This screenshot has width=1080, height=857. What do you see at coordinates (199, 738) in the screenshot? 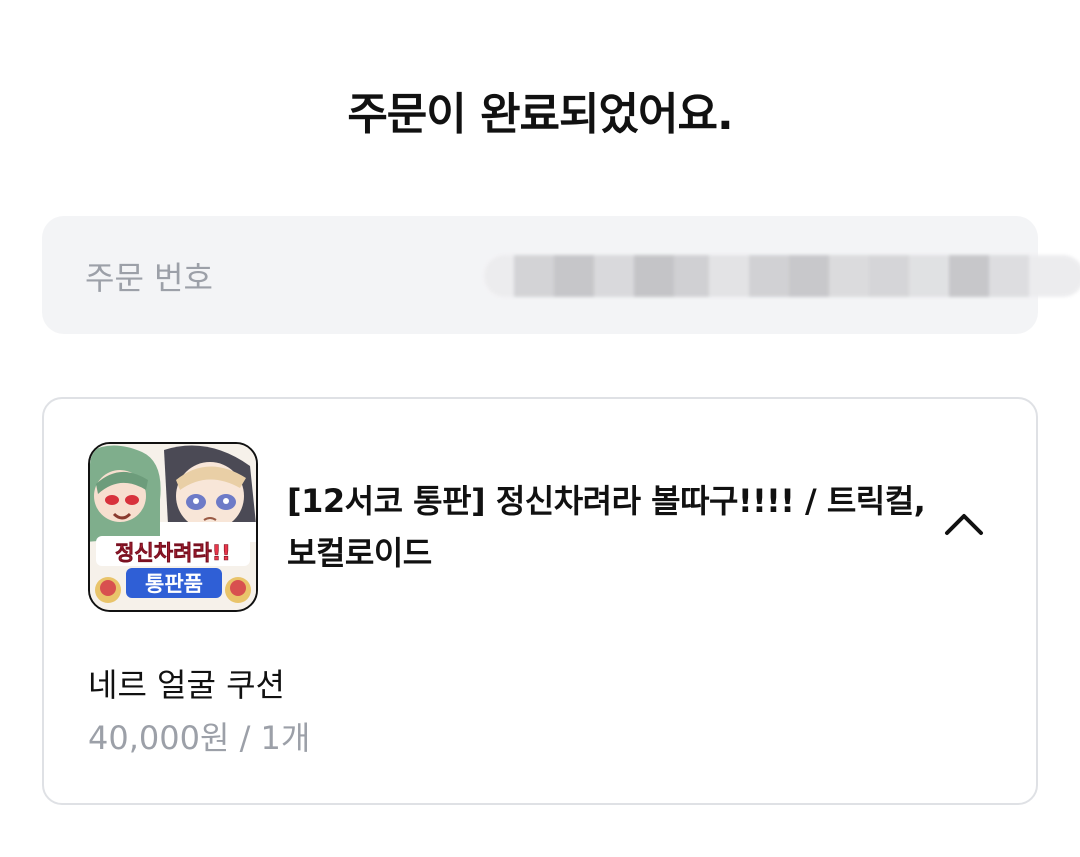
I see `option-price-quantity: 40,000원 / 1개` at bounding box center [199, 738].